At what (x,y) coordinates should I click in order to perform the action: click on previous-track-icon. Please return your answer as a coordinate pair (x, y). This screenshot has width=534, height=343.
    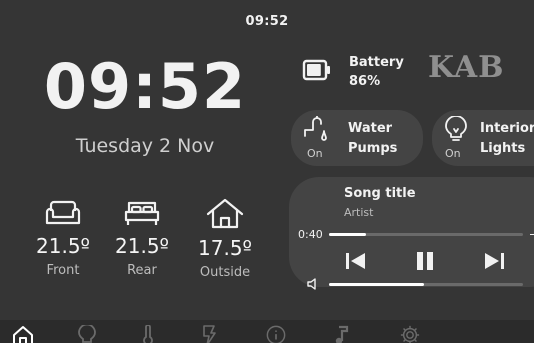
    Looking at the image, I should click on (356, 261).